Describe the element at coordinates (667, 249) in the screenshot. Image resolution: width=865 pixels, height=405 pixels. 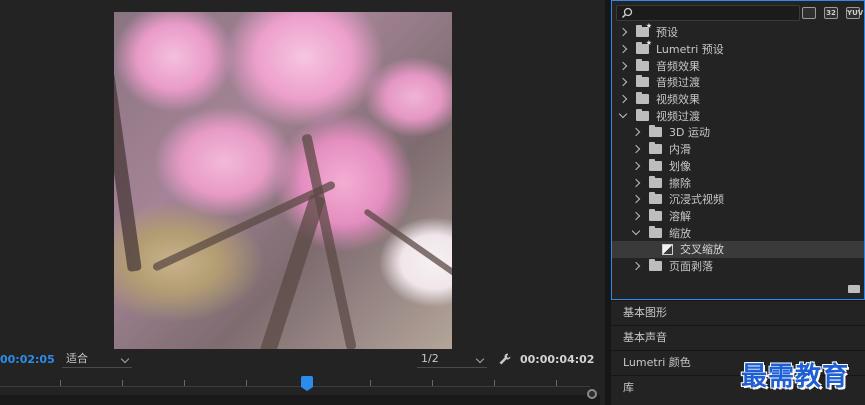
I see `transition-icon` at that location.